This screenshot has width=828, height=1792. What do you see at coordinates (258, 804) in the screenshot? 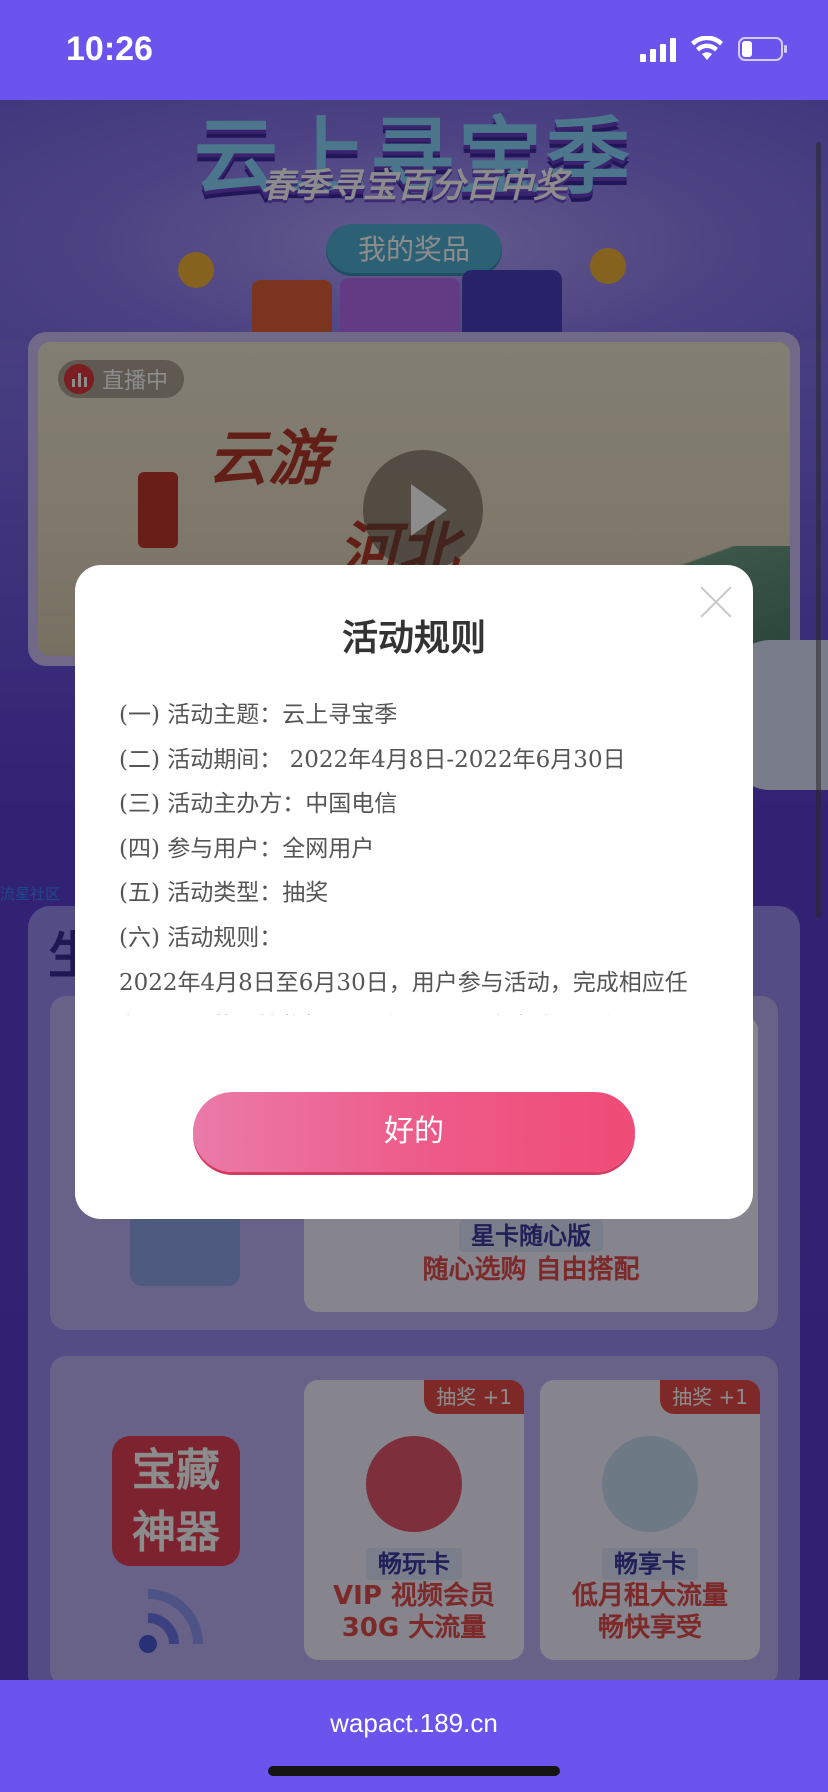
I see `rule-line: (三) 活动主办方：中国电信` at bounding box center [258, 804].